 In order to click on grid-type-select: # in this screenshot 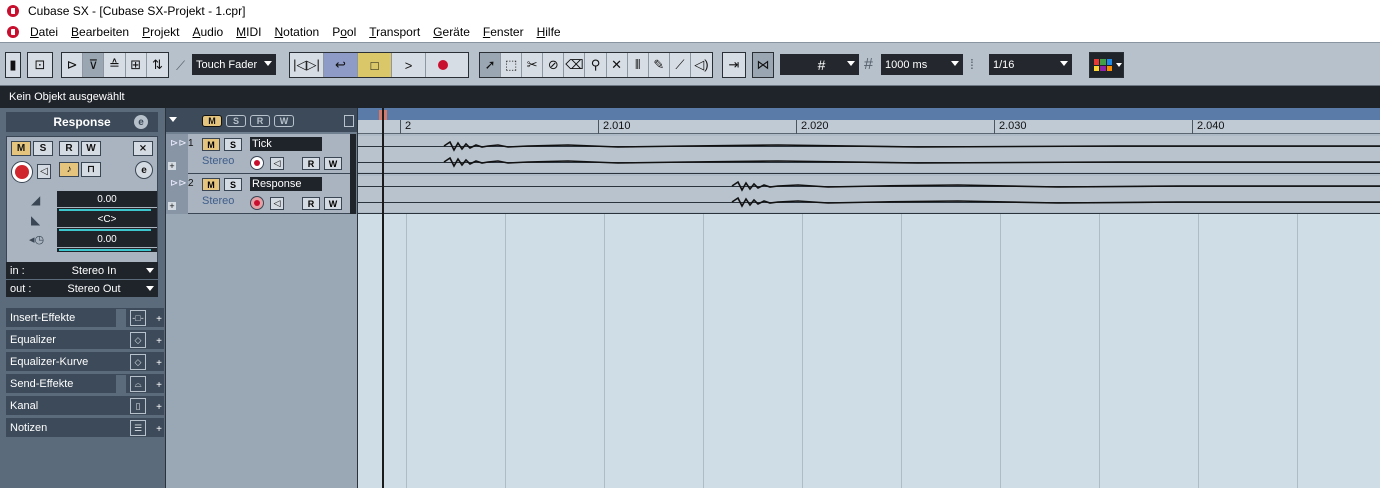, I will do `click(819, 64)`.